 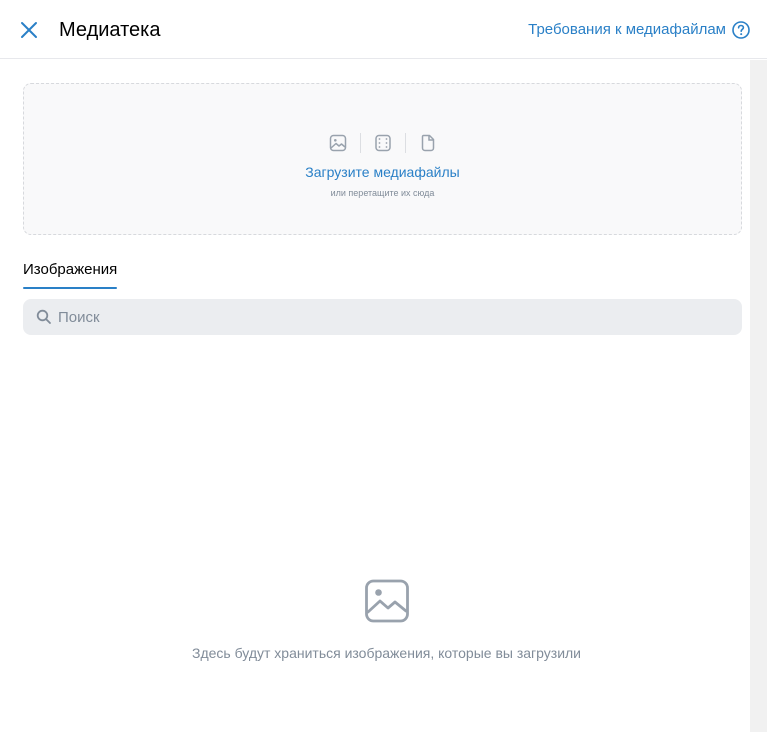 What do you see at coordinates (758, 396) in the screenshot?
I see `scrollbar` at bounding box center [758, 396].